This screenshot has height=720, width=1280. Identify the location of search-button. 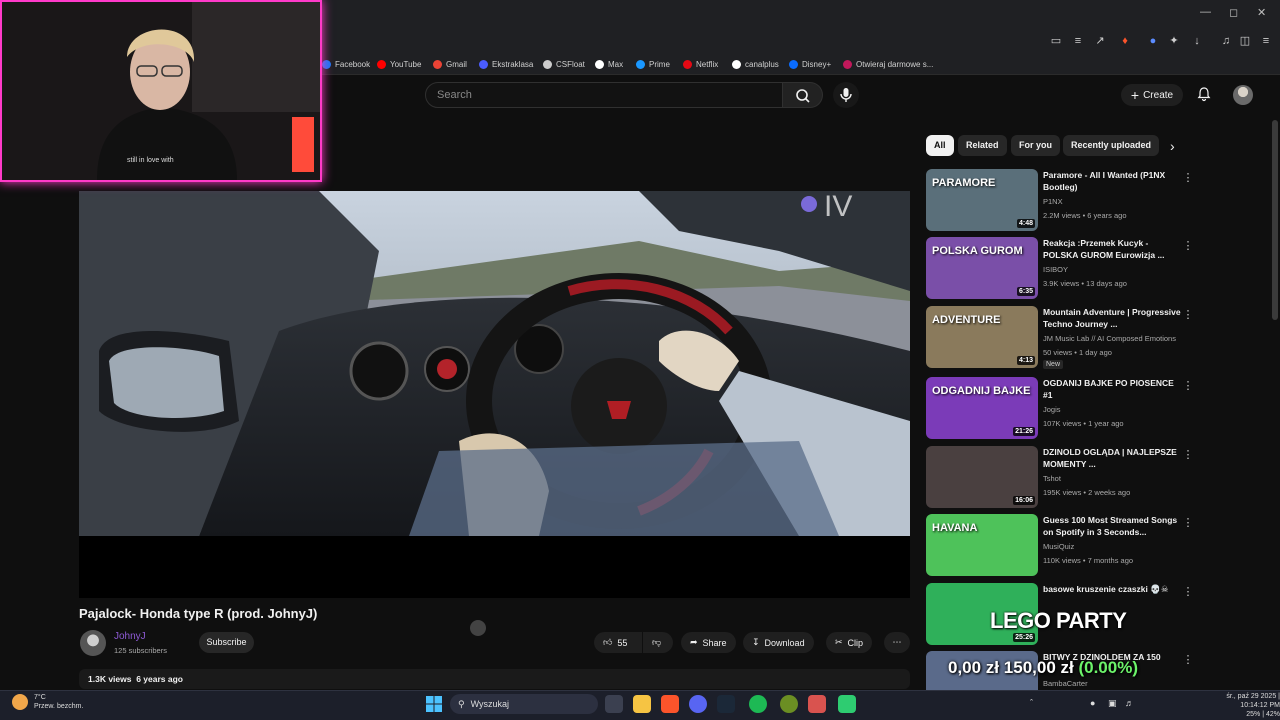
(803, 95).